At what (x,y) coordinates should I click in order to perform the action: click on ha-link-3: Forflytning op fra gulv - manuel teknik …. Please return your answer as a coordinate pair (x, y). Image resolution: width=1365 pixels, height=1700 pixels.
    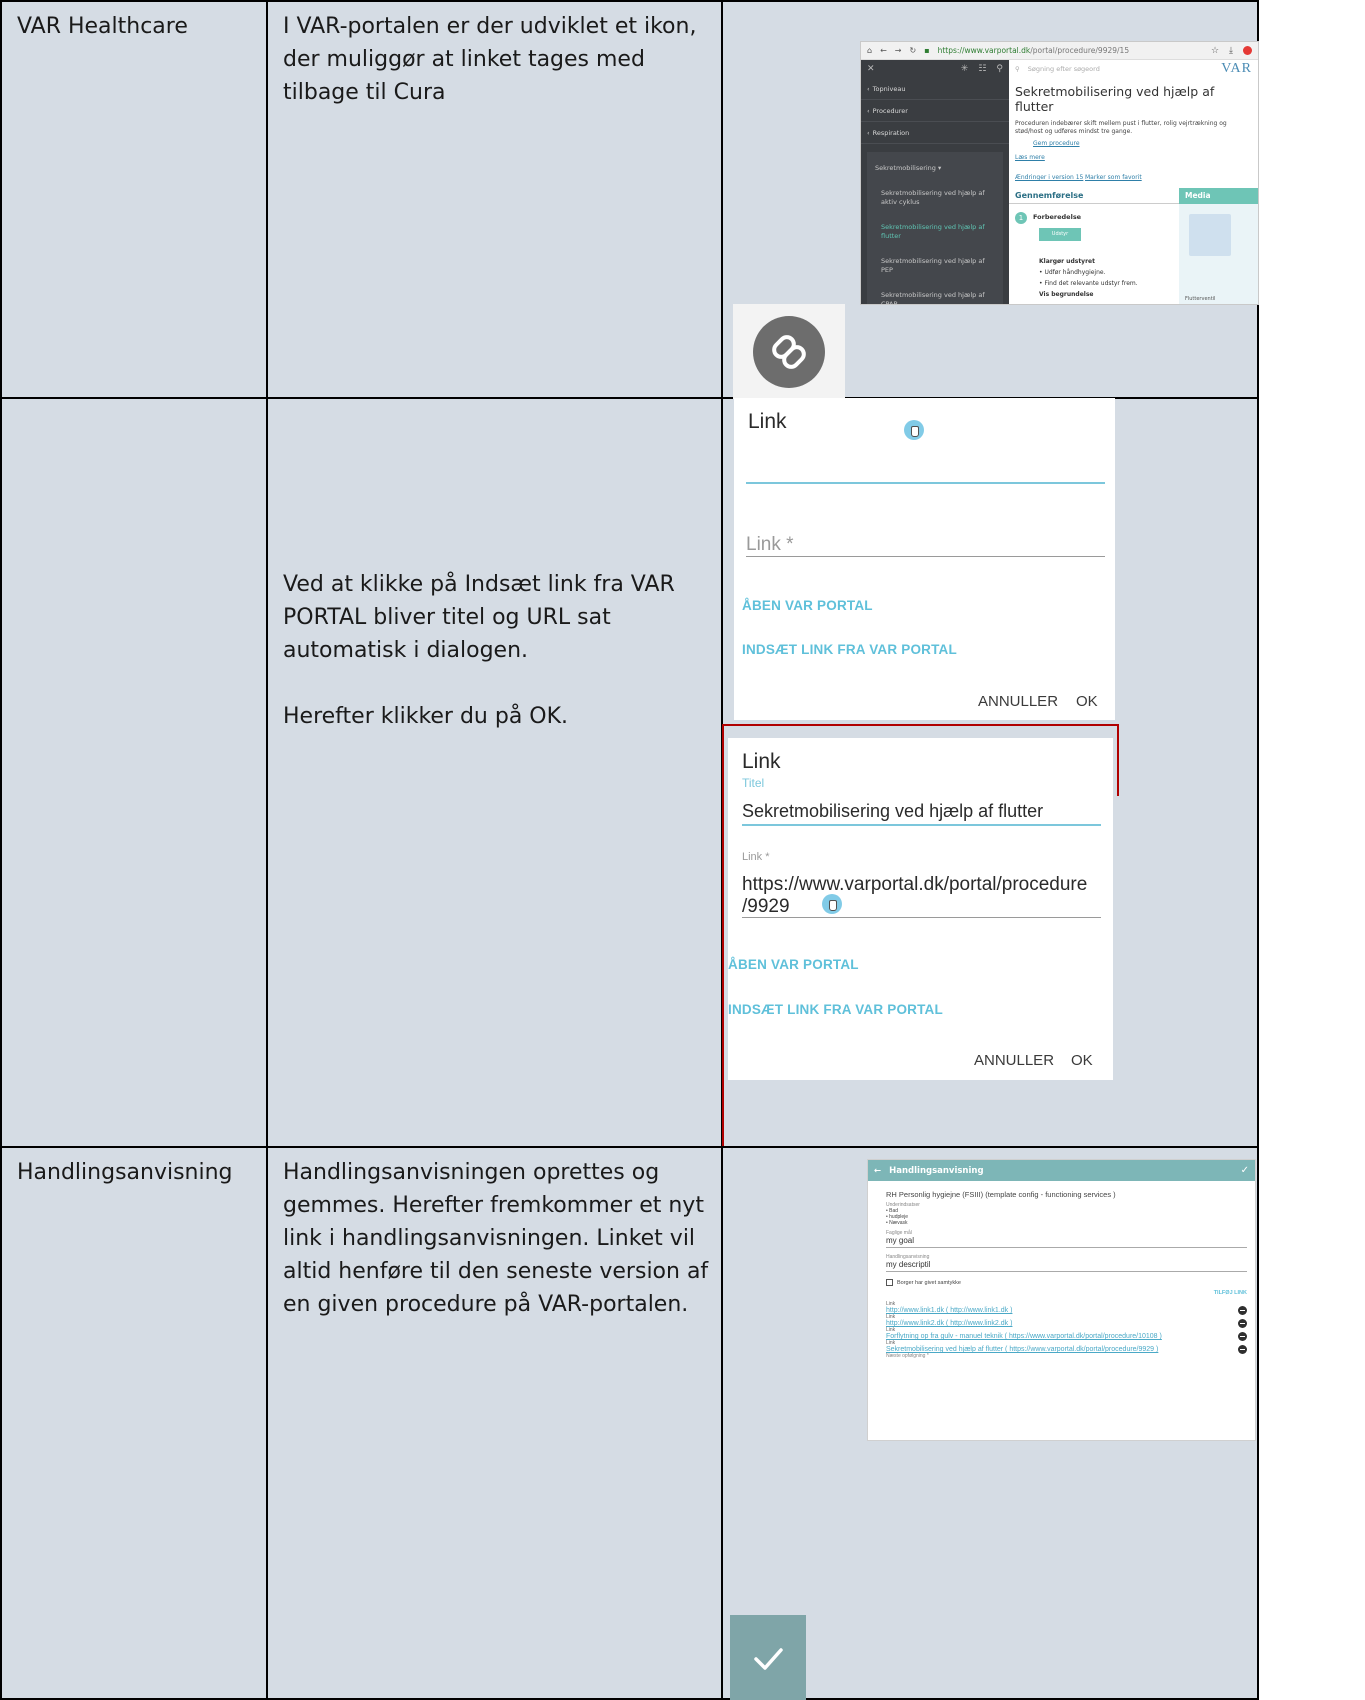
    Looking at the image, I should click on (1066, 1336).